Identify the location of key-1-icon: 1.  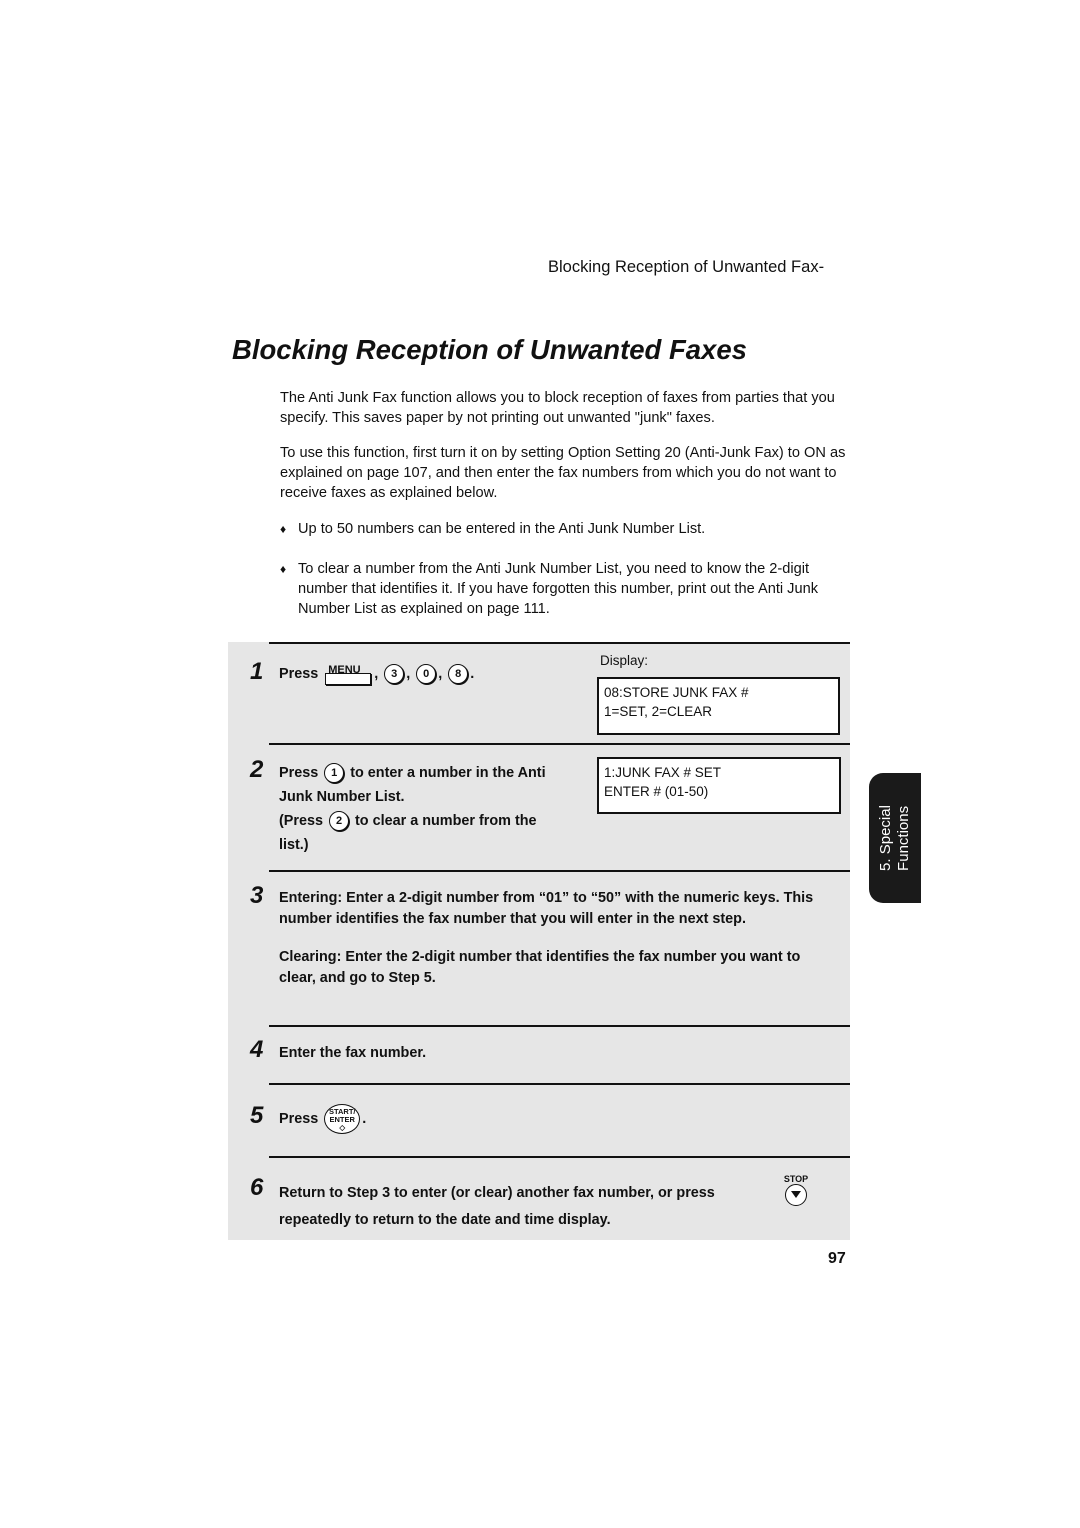
(334, 773).